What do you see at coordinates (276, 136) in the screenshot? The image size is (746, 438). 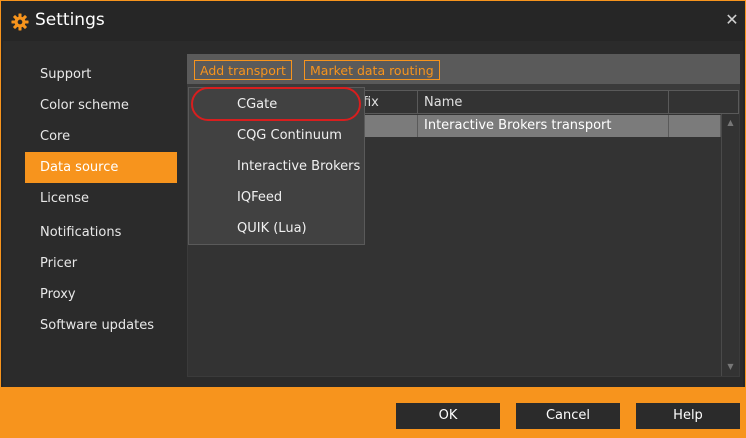 I see `menu-item-cqg-continuum: CQG Continuum` at bounding box center [276, 136].